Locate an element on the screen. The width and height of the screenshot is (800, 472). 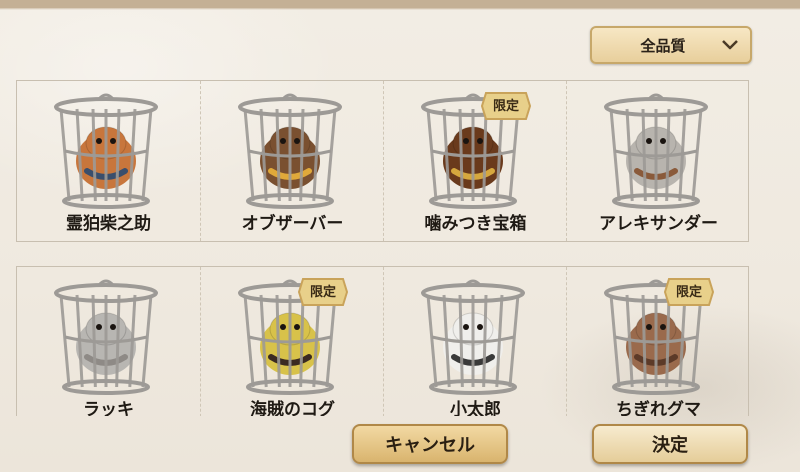
pet-name: オブザーバー is located at coordinates (292, 224).